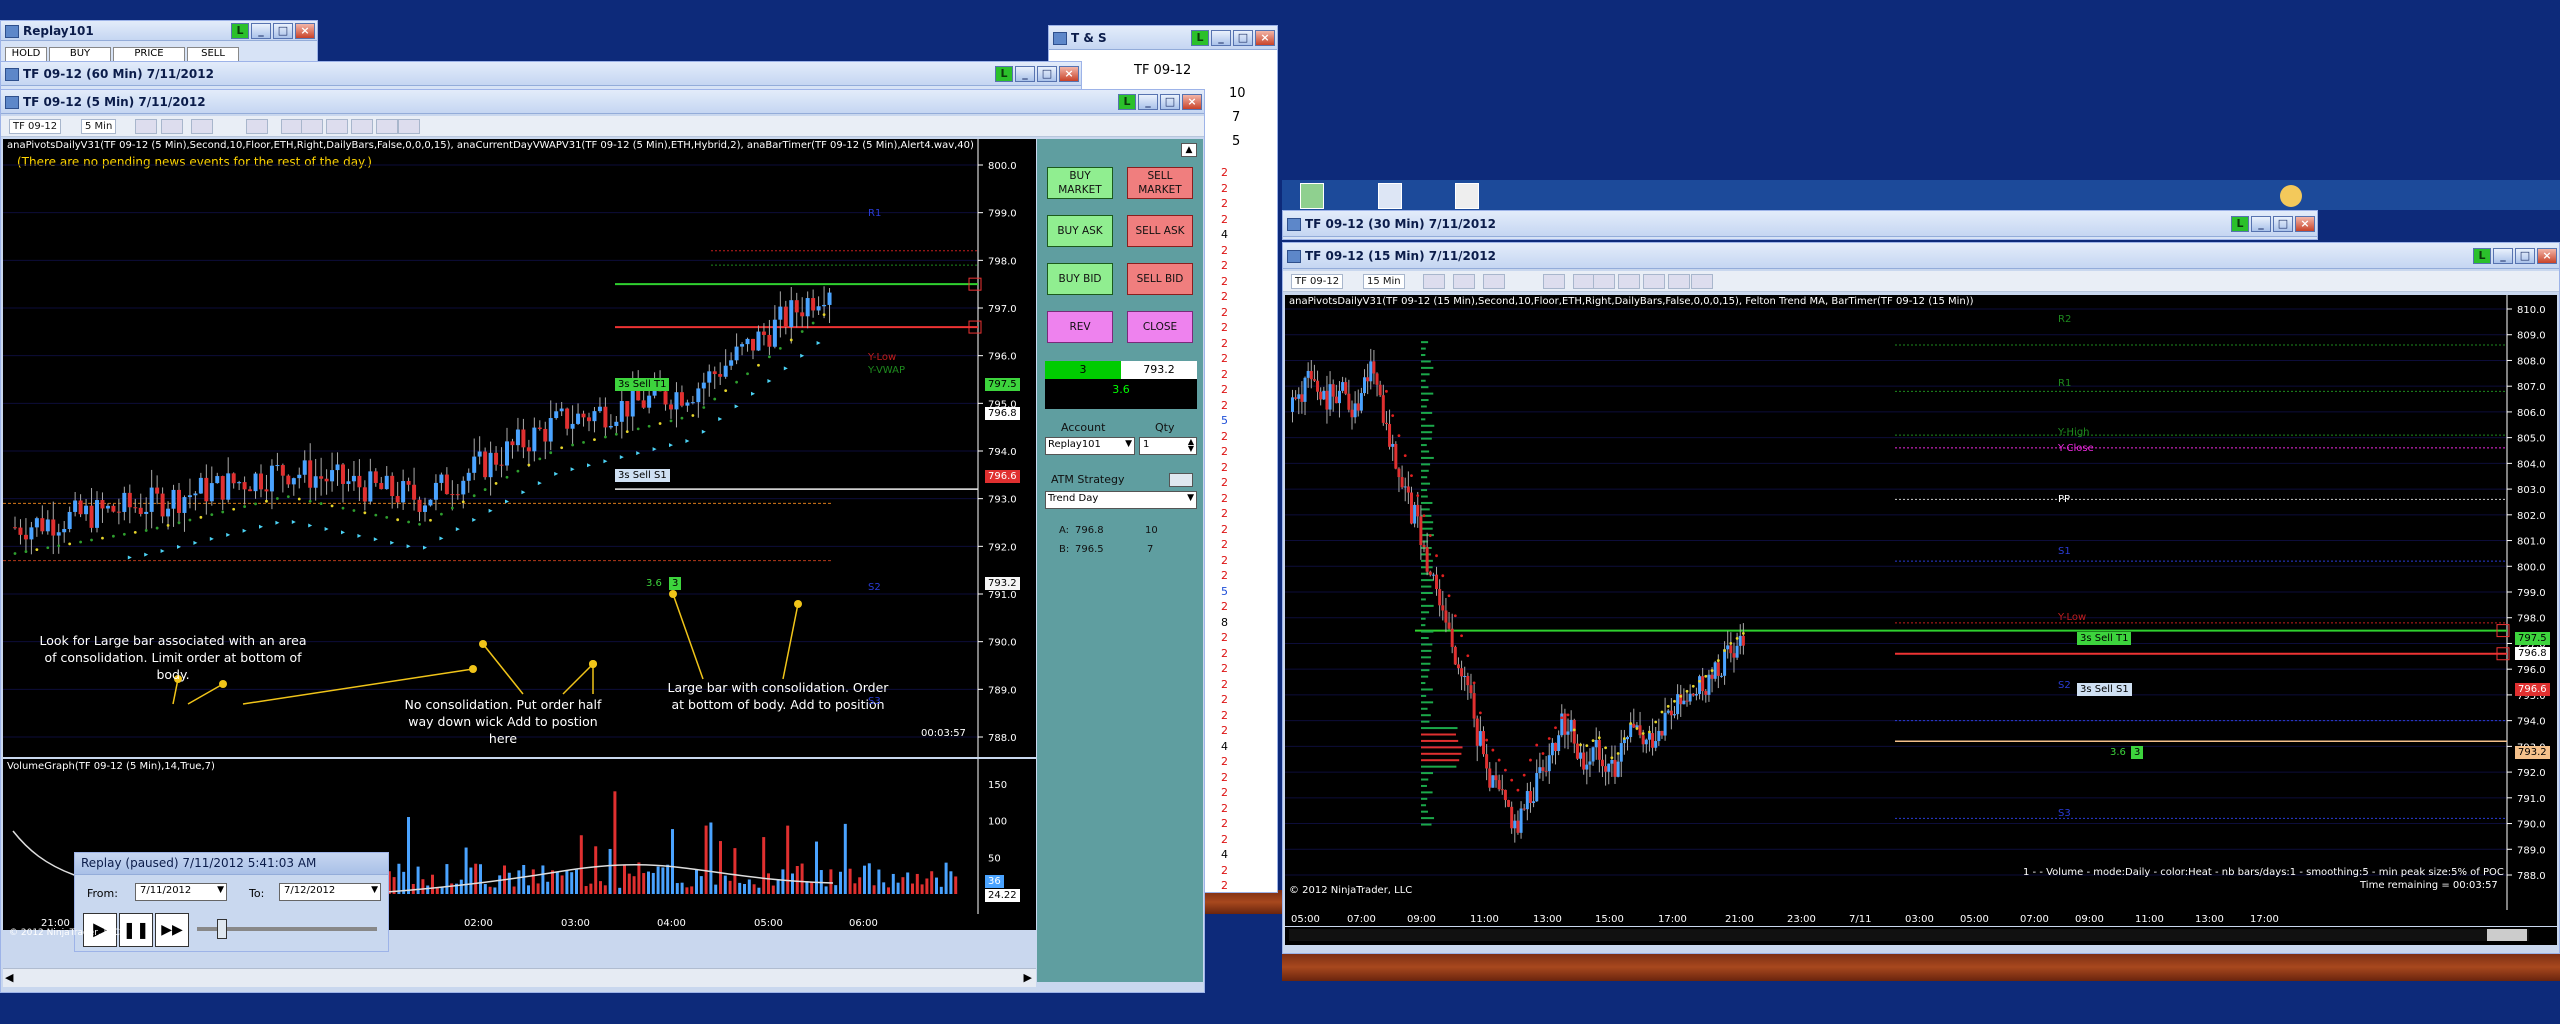 The height and width of the screenshot is (1024, 2560). What do you see at coordinates (181, 892) in the screenshot?
I see `from-date-picker: 7/11/2012 ▼` at bounding box center [181, 892].